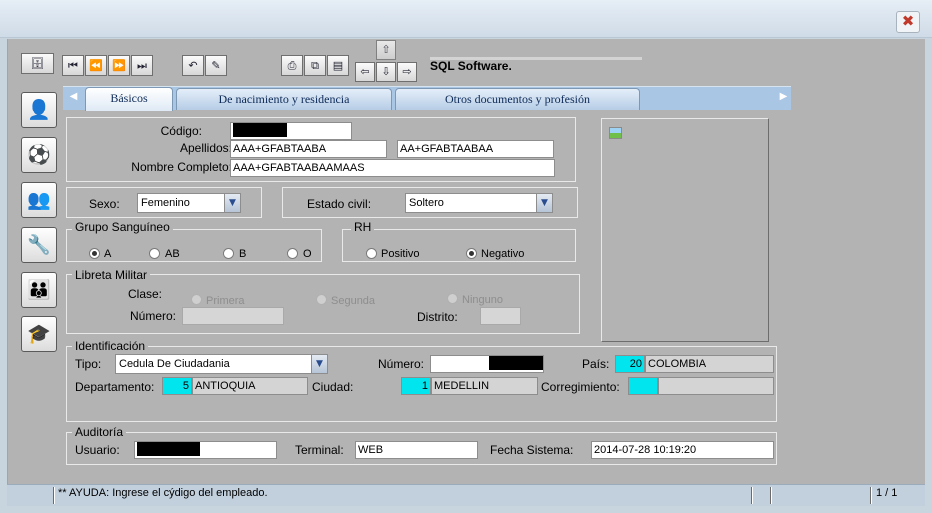 The width and height of the screenshot is (932, 513). What do you see at coordinates (353, 301) in the screenshot?
I see `clase-segunda-label: Segunda` at bounding box center [353, 301].